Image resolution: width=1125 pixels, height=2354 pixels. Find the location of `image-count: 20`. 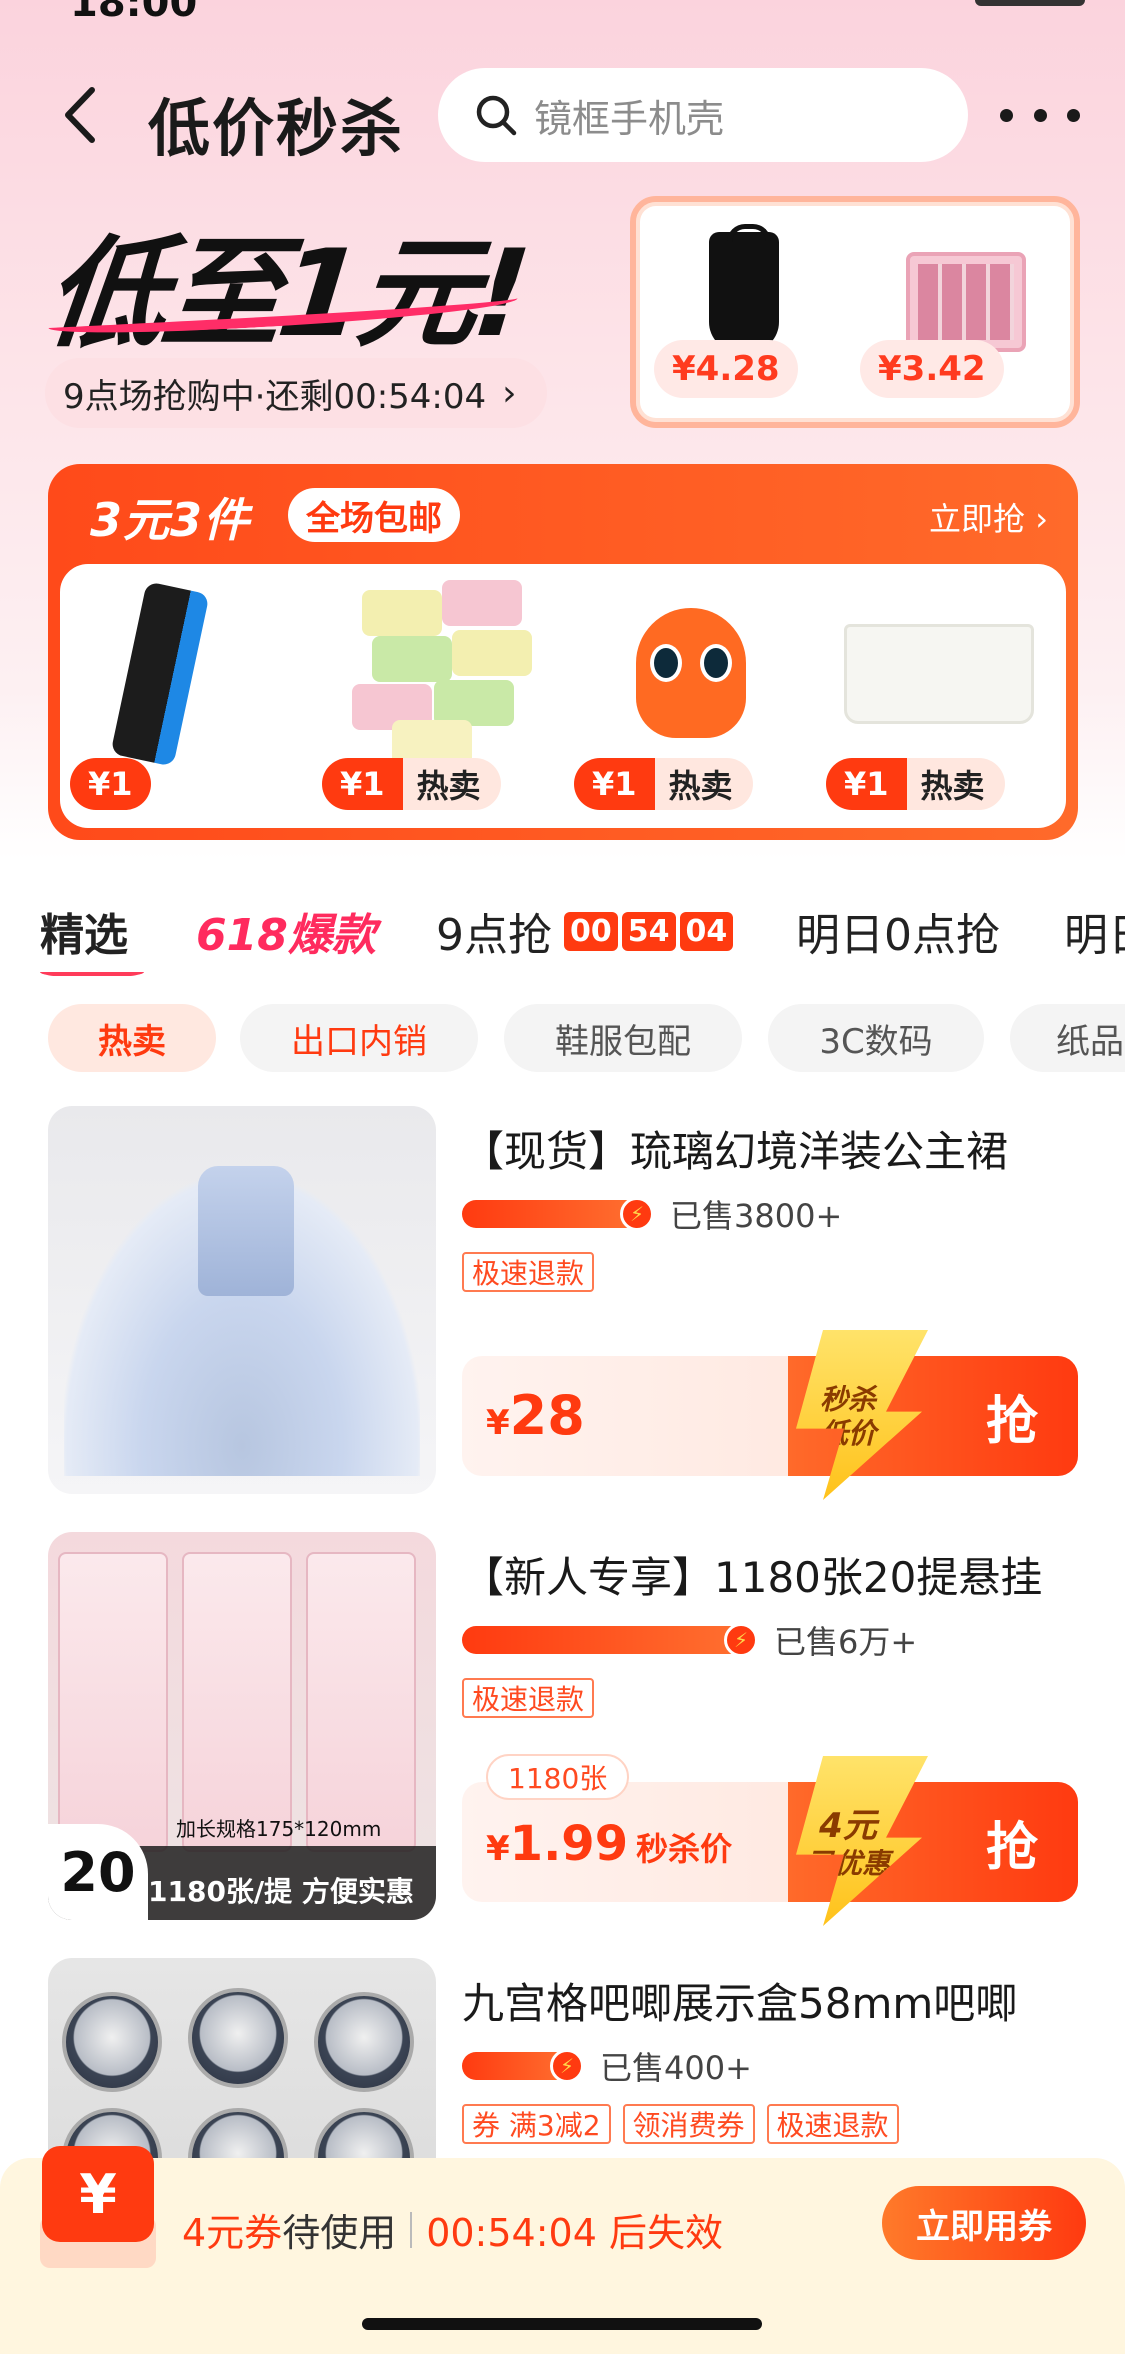

image-count: 20 is located at coordinates (98, 1872).